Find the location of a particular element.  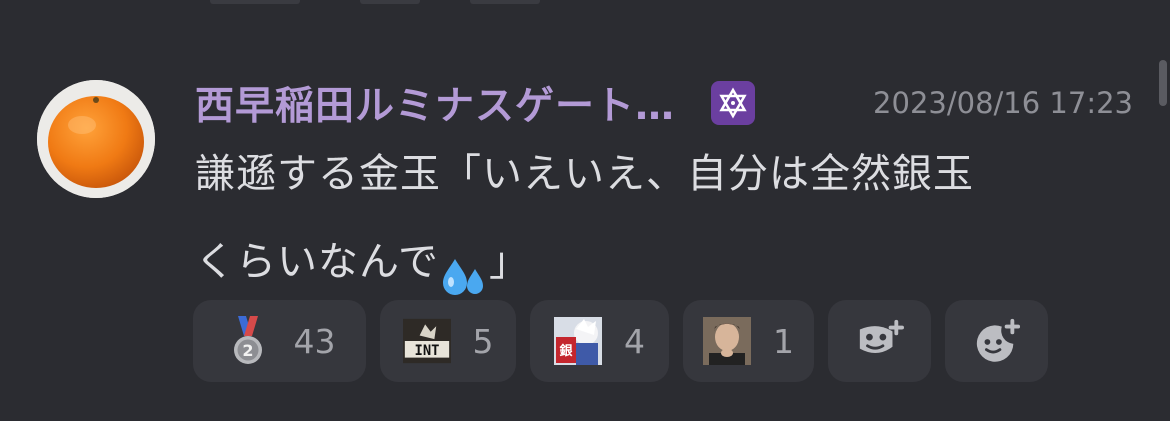

svg-text: 2 is located at coordinates (247, 350).